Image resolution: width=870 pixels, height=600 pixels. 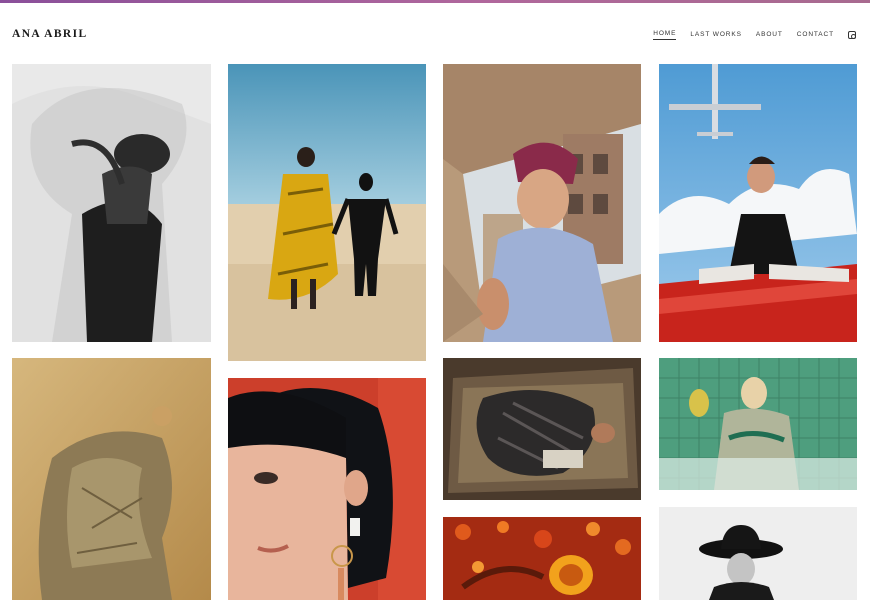 I want to click on photo-crumpled-dress-gold, so click(x=111, y=479).